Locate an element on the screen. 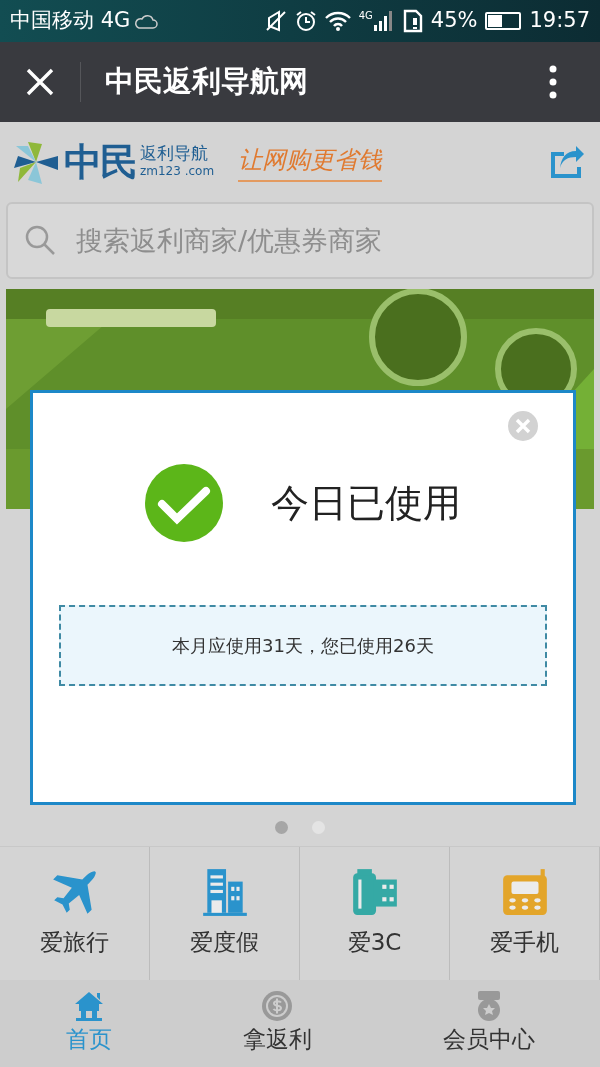 The image size is (600, 1067). clock-time: 19:57 is located at coordinates (559, 21).